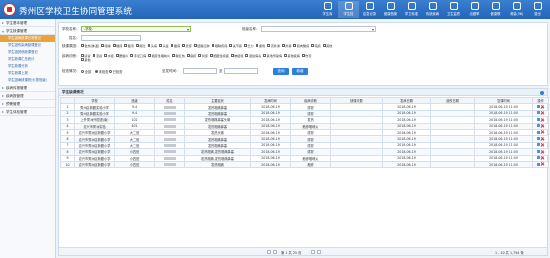 This screenshot has height=258, width=550. Describe the element at coordinates (164, 45) in the screenshot. I see `checkbox-option: 头晕` at that location.